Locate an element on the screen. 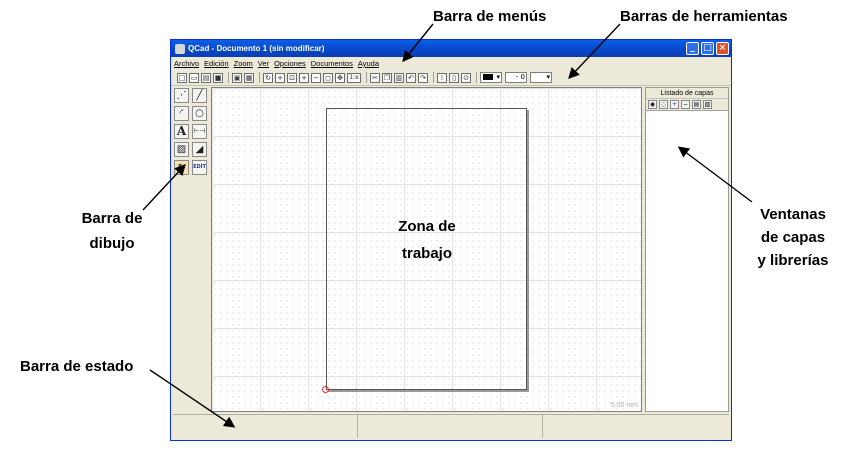  color-swatch is located at coordinates (488, 77).